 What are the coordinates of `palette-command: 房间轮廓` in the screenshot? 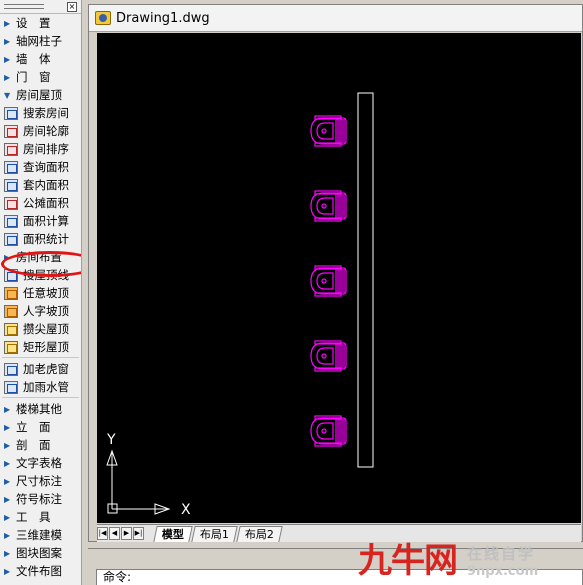 It's located at (40, 131).